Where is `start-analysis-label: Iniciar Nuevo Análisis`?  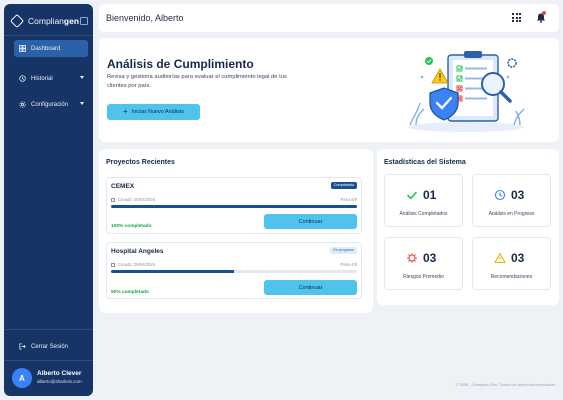
start-analysis-label: Iniciar Nuevo Análisis is located at coordinates (157, 112).